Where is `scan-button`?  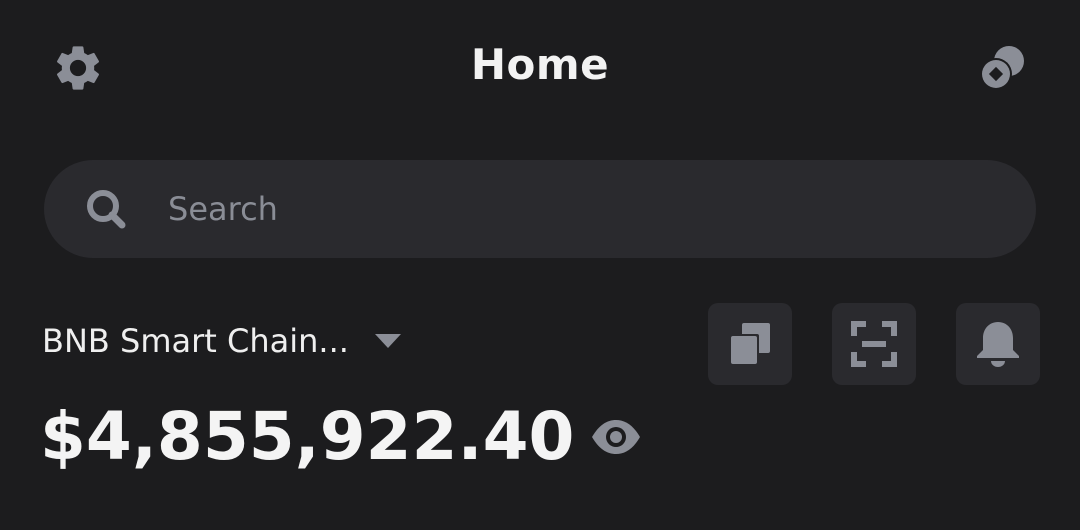
scan-button is located at coordinates (874, 344).